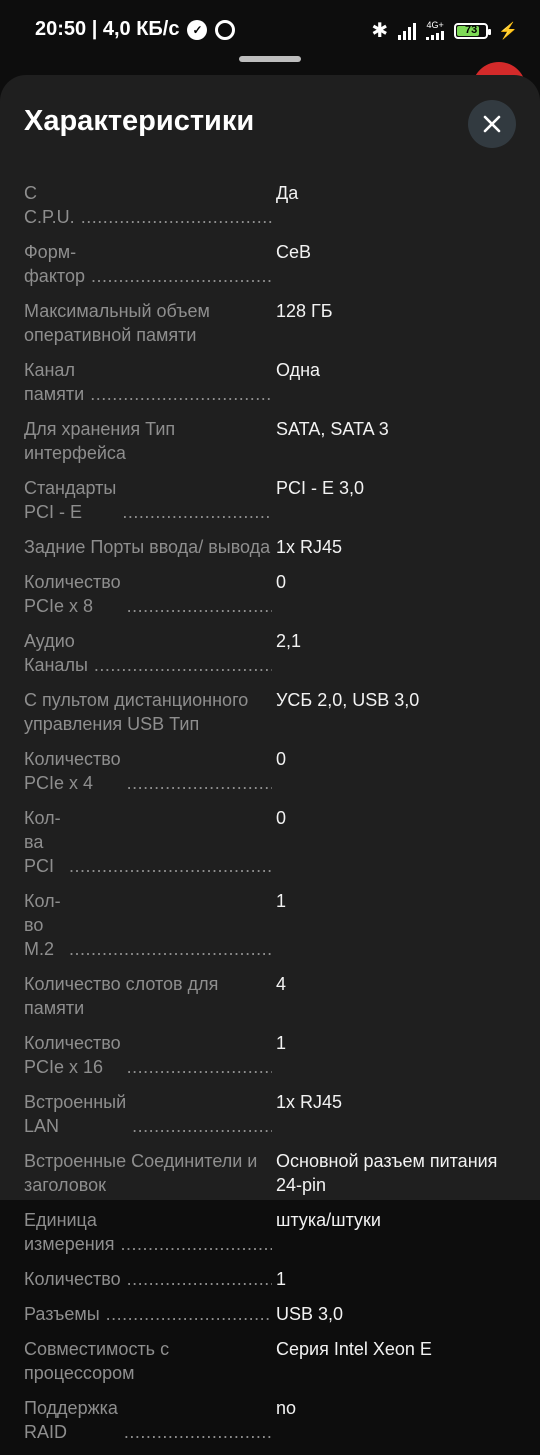 The width and height of the screenshot is (540, 1455). What do you see at coordinates (328, 1220) in the screenshot?
I see `spec-value: штука/штуки` at bounding box center [328, 1220].